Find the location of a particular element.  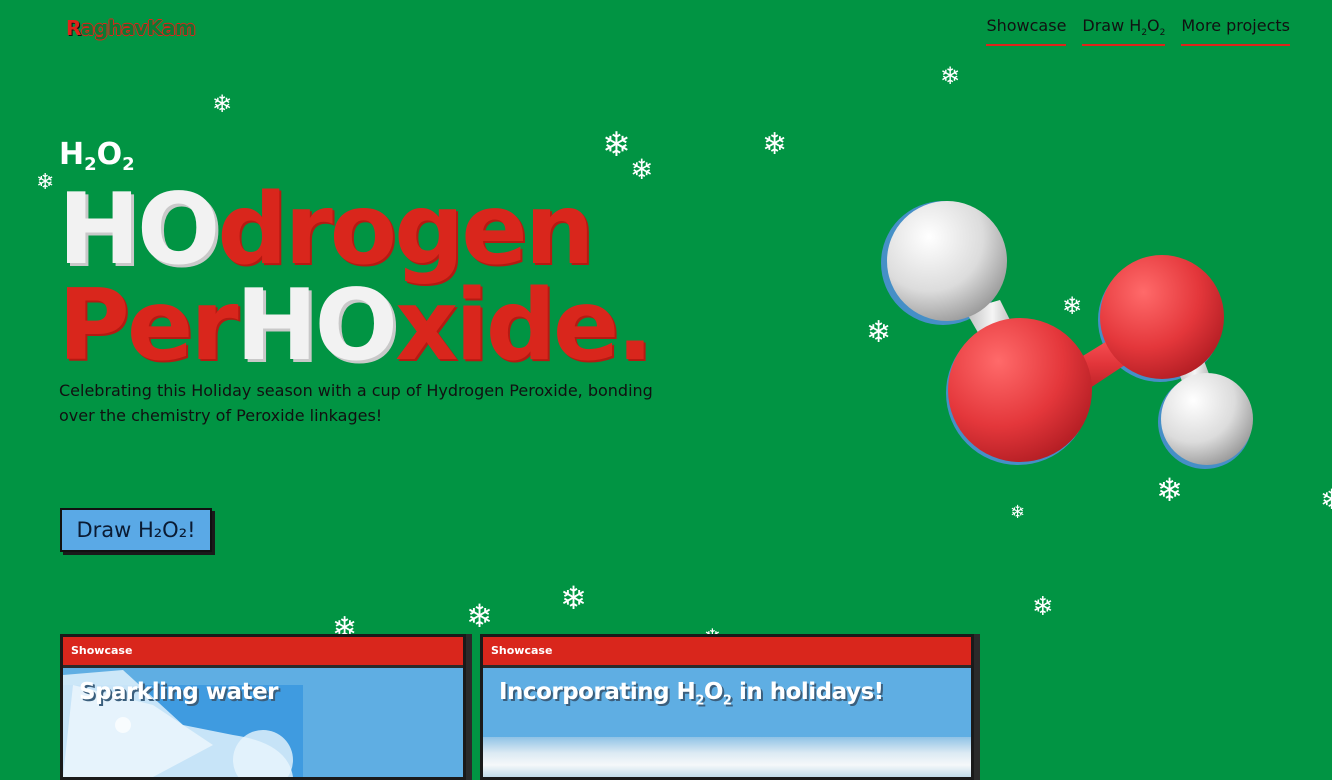

site-logo: RaghavKam is located at coordinates (131, 28).